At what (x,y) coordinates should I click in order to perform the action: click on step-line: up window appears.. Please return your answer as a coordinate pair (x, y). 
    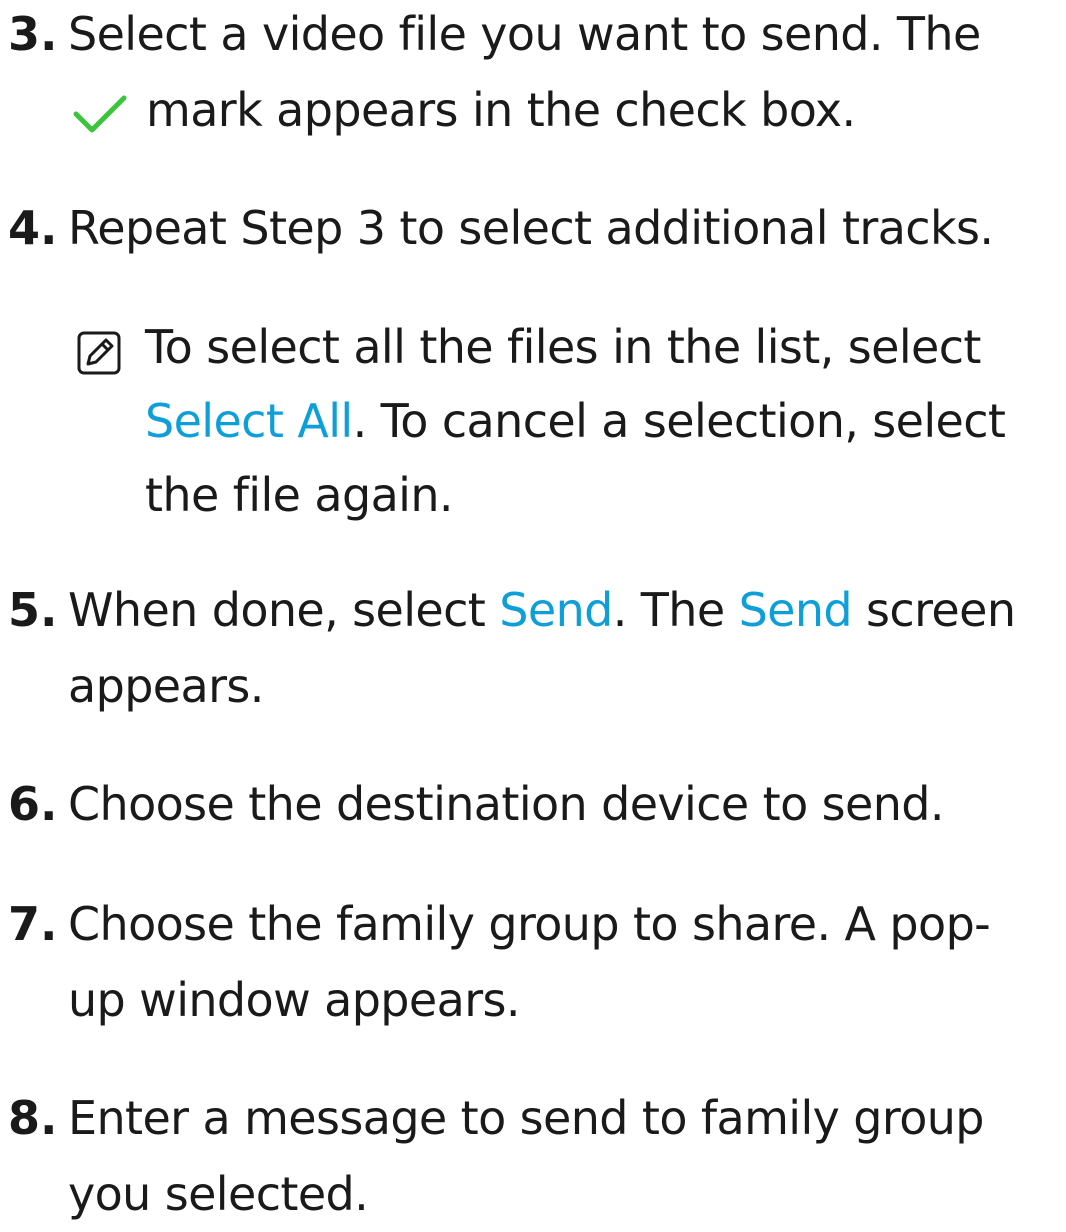
    Looking at the image, I should click on (294, 1000).